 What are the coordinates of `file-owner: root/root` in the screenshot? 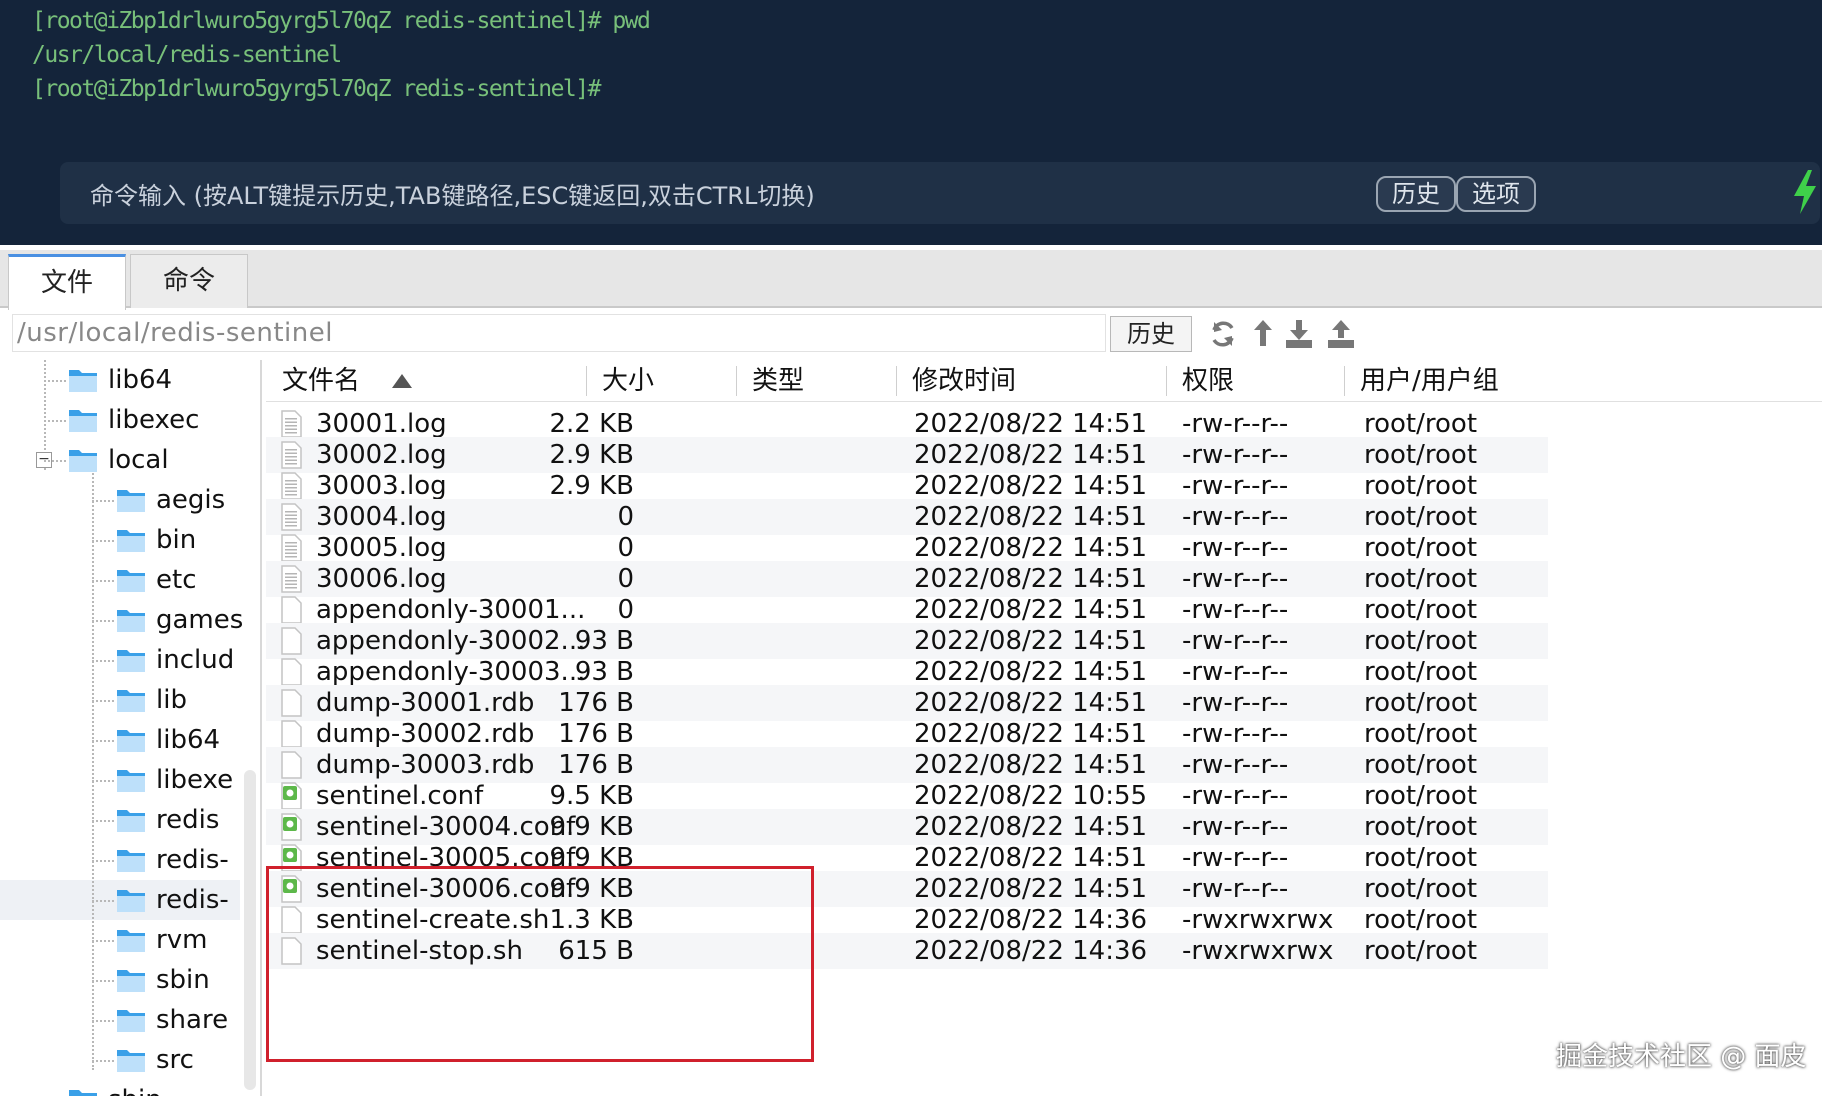 It's located at (1421, 951).